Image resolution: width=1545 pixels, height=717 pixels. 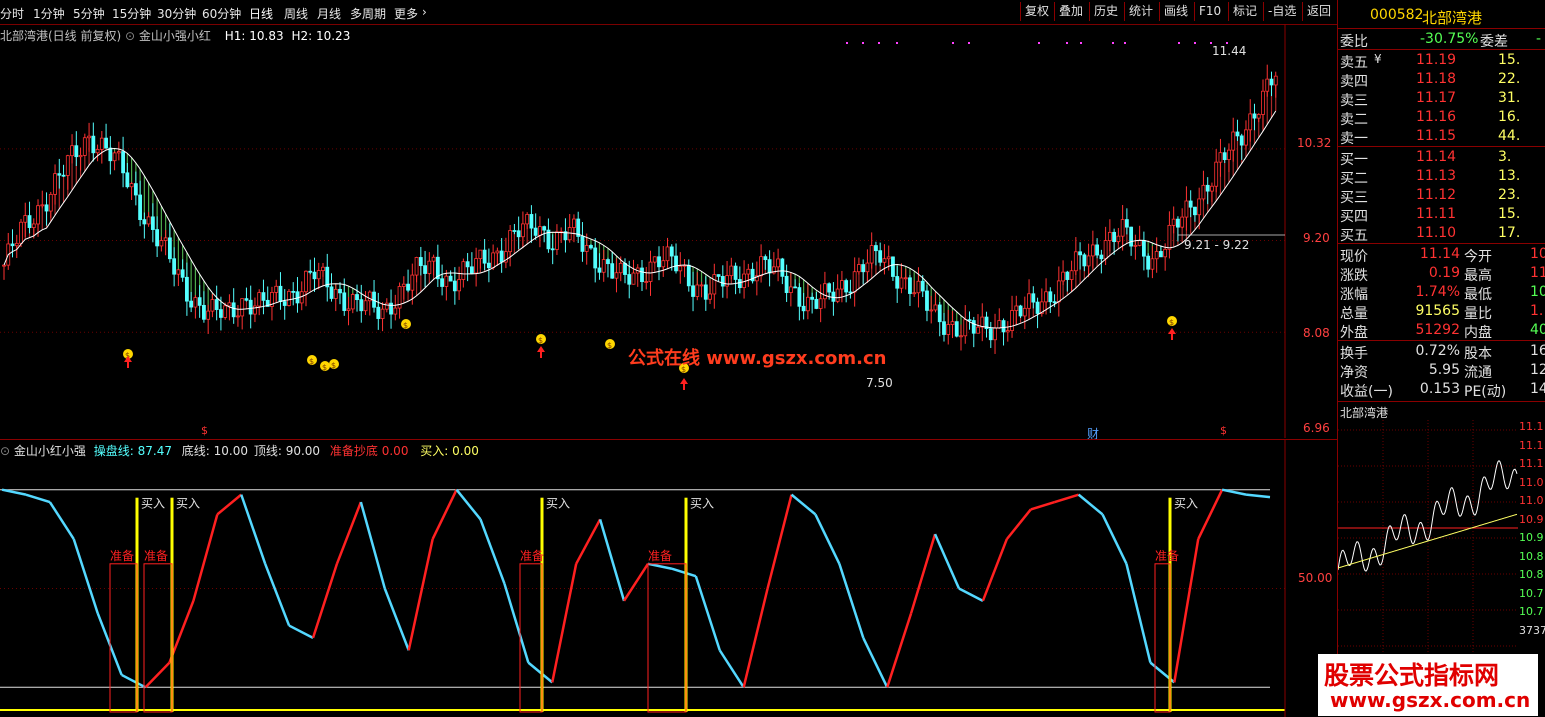 What do you see at coordinates (1244, 11) in the screenshot?
I see `mark-button: 标记` at bounding box center [1244, 11].